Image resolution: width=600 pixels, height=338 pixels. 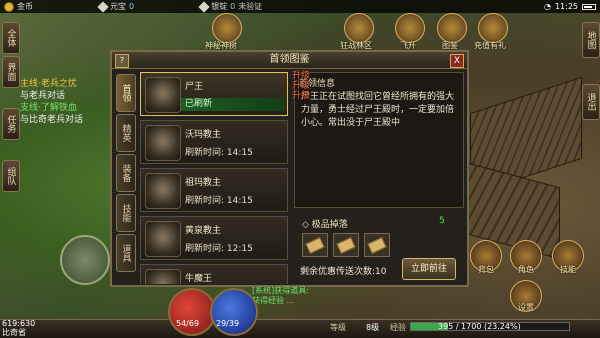 What do you see at coordinates (227, 28) in the screenshot?
I see `mystic-tree-icon` at bounding box center [227, 28].